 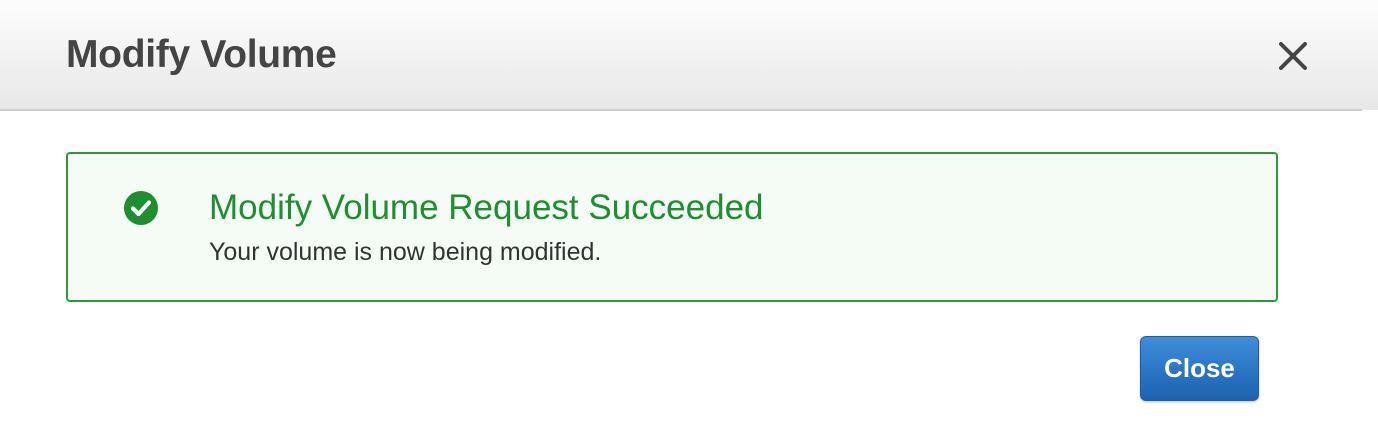 What do you see at coordinates (1293, 56) in the screenshot?
I see `close-icon` at bounding box center [1293, 56].